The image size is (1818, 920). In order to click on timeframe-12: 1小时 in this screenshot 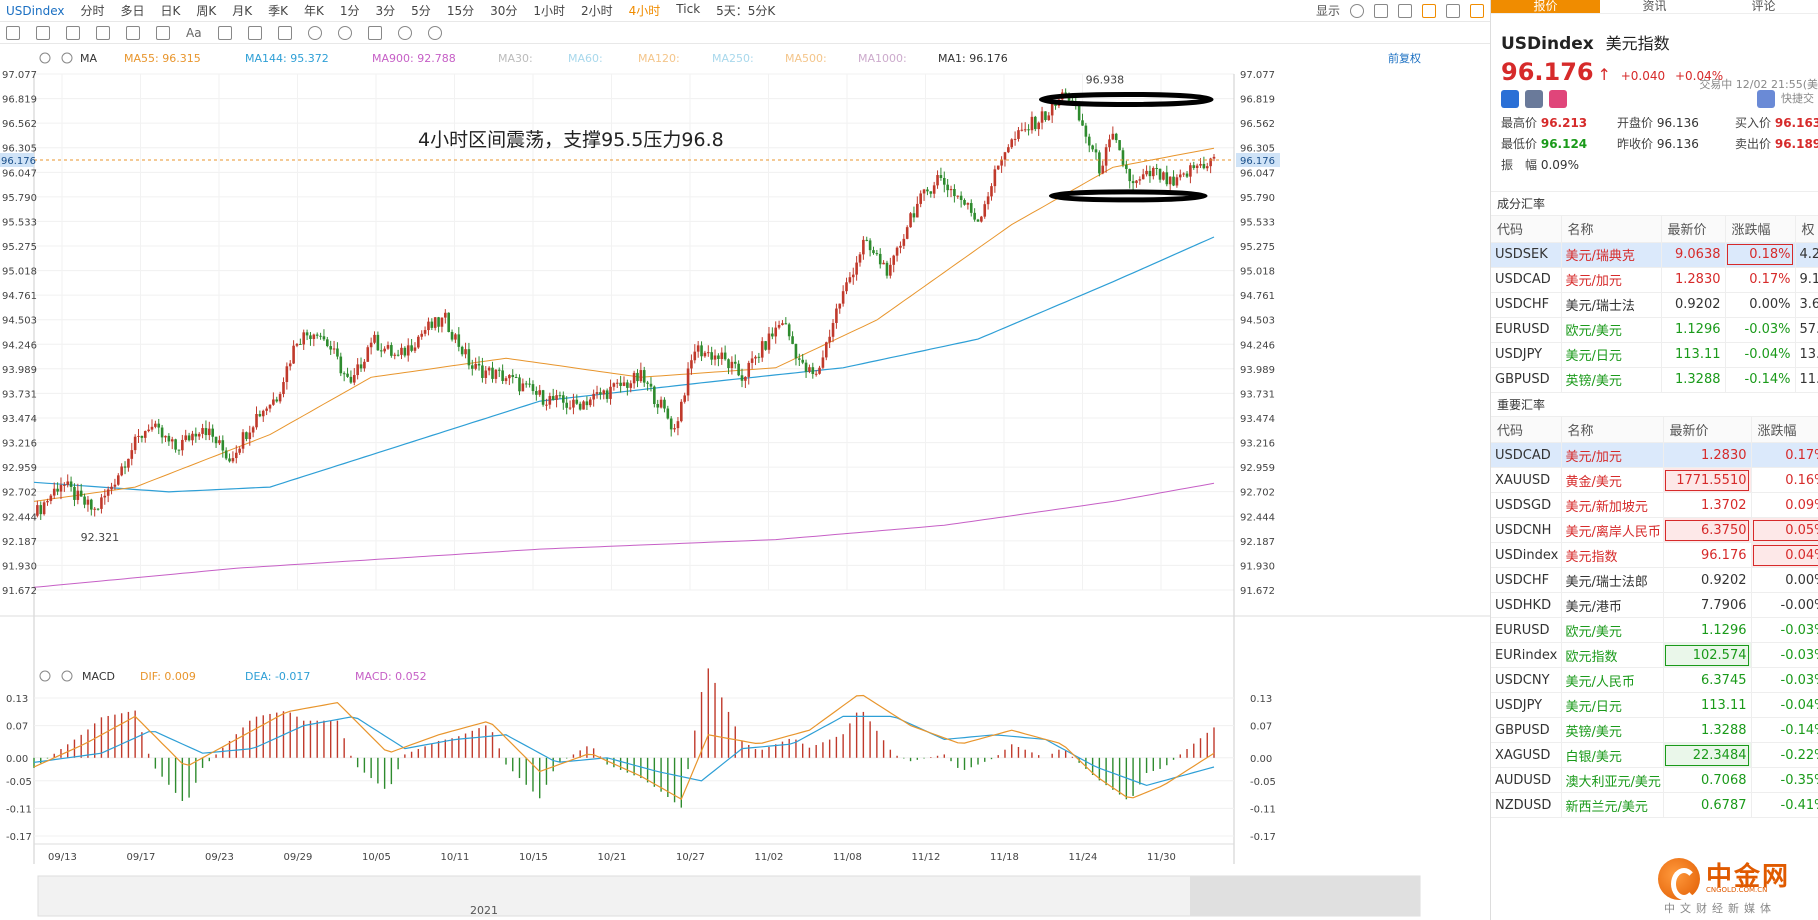, I will do `click(549, 10)`.